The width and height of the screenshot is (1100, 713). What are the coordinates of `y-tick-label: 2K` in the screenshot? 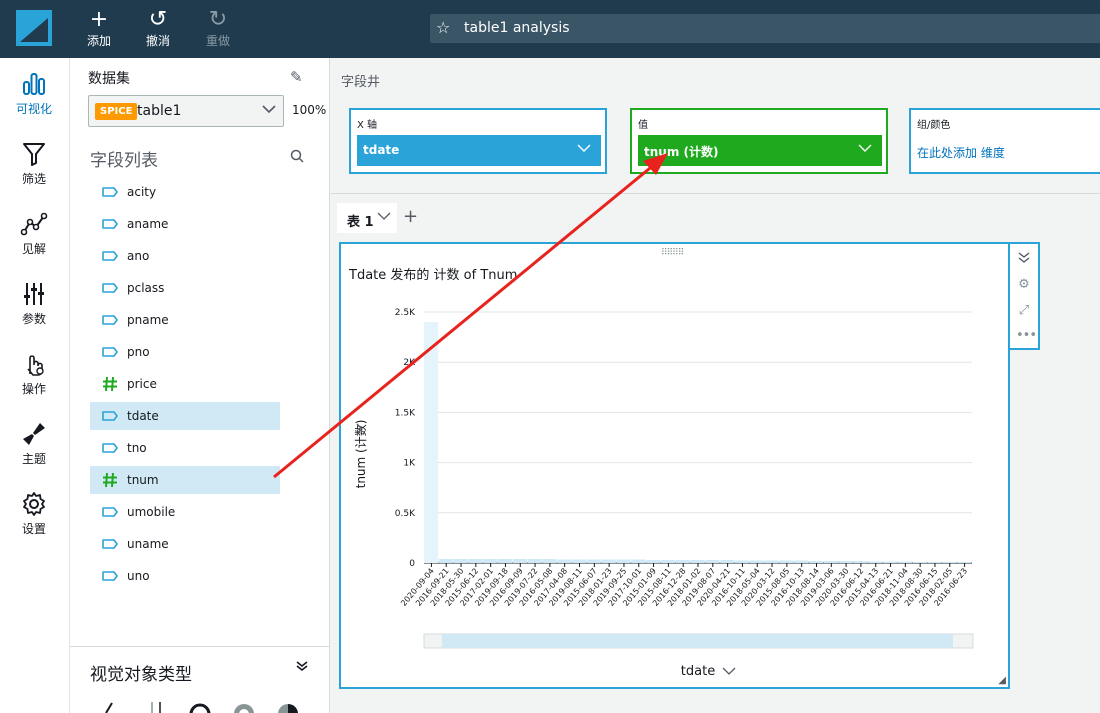 It's located at (409, 363).